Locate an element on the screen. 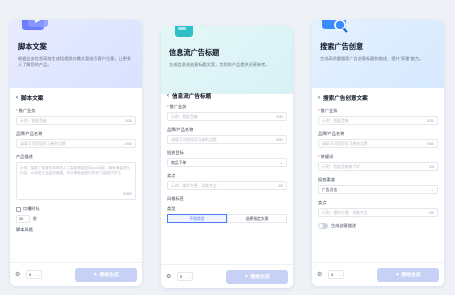 Image resolution: width=455 pixels, height=295 pixels. form-header: ‹ 搜索广告创意文案 is located at coordinates (378, 98).